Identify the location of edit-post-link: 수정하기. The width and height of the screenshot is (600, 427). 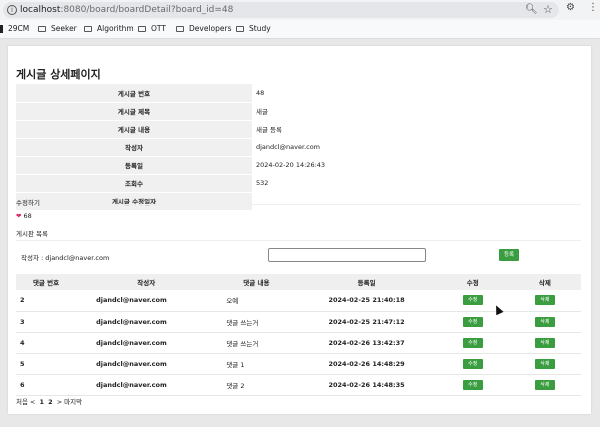
(28, 202).